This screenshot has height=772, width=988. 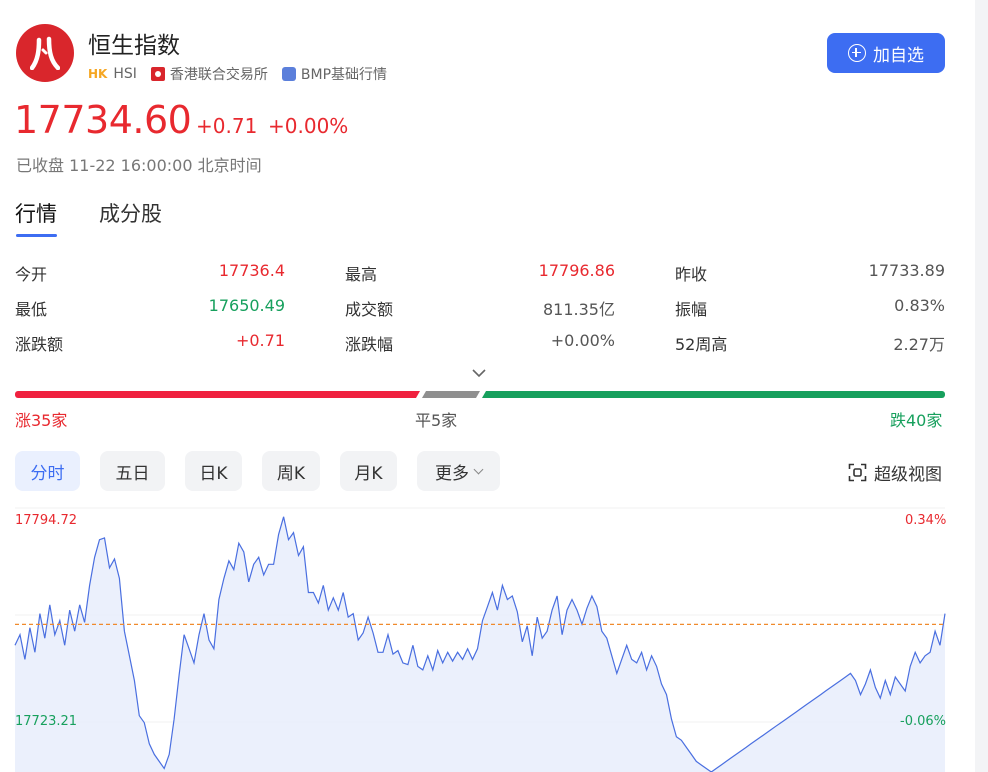 I want to click on stat-value: 17733.89, so click(x=906, y=270).